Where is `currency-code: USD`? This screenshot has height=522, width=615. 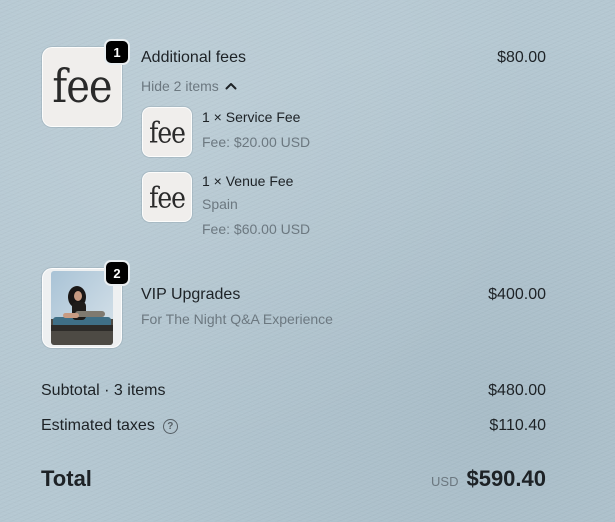
currency-code: USD is located at coordinates (445, 481).